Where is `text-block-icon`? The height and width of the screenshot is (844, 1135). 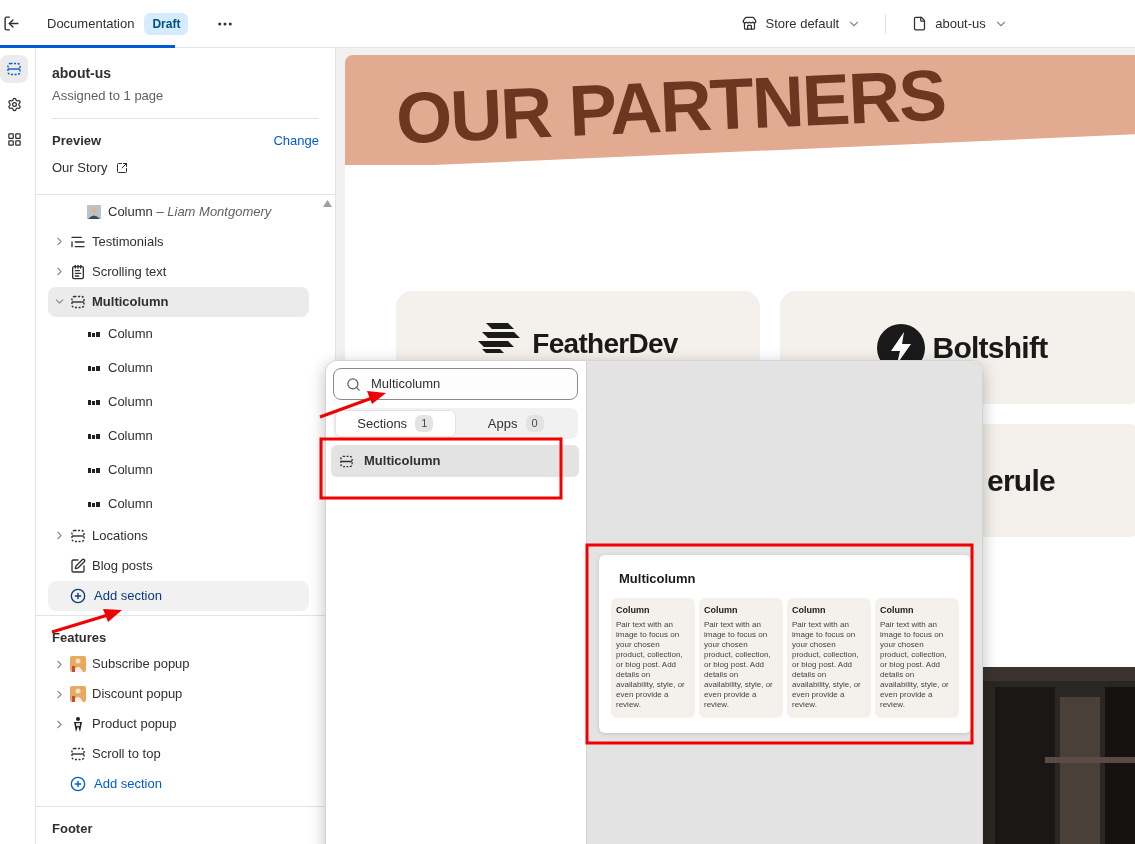 text-block-icon is located at coordinates (78, 271).